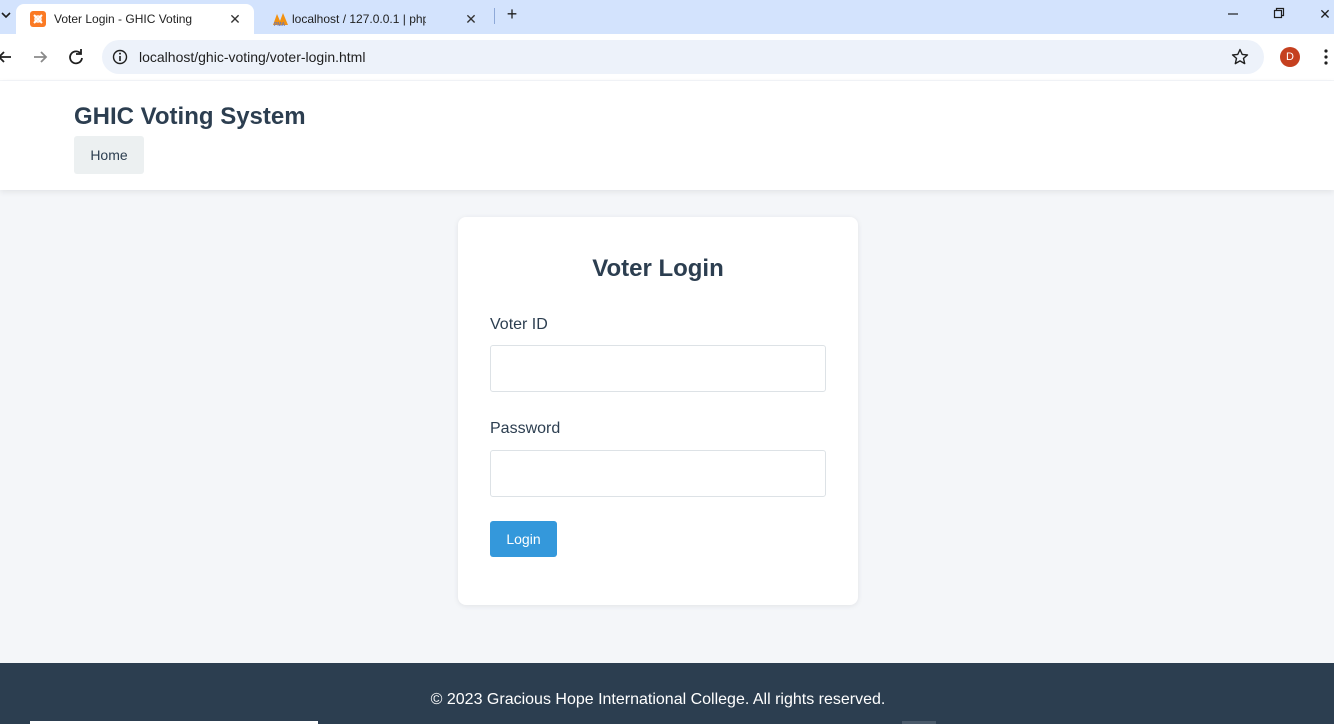 Image resolution: width=1334 pixels, height=724 pixels. What do you see at coordinates (1240, 57) in the screenshot?
I see `bookmark-star-icon` at bounding box center [1240, 57].